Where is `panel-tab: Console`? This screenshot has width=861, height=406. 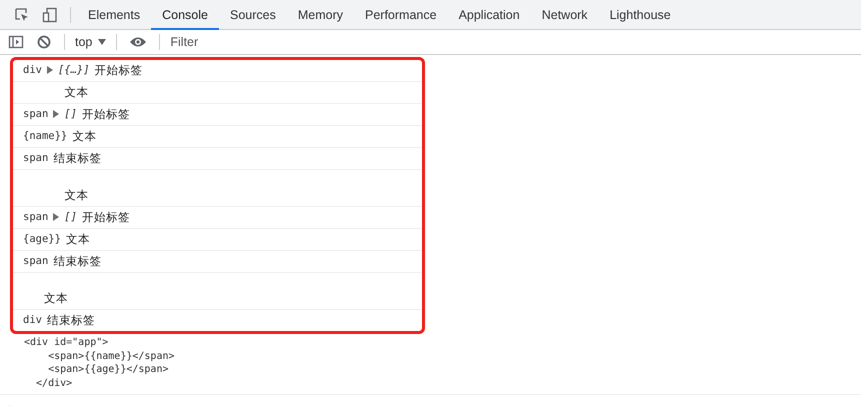
panel-tab: Console is located at coordinates (185, 15).